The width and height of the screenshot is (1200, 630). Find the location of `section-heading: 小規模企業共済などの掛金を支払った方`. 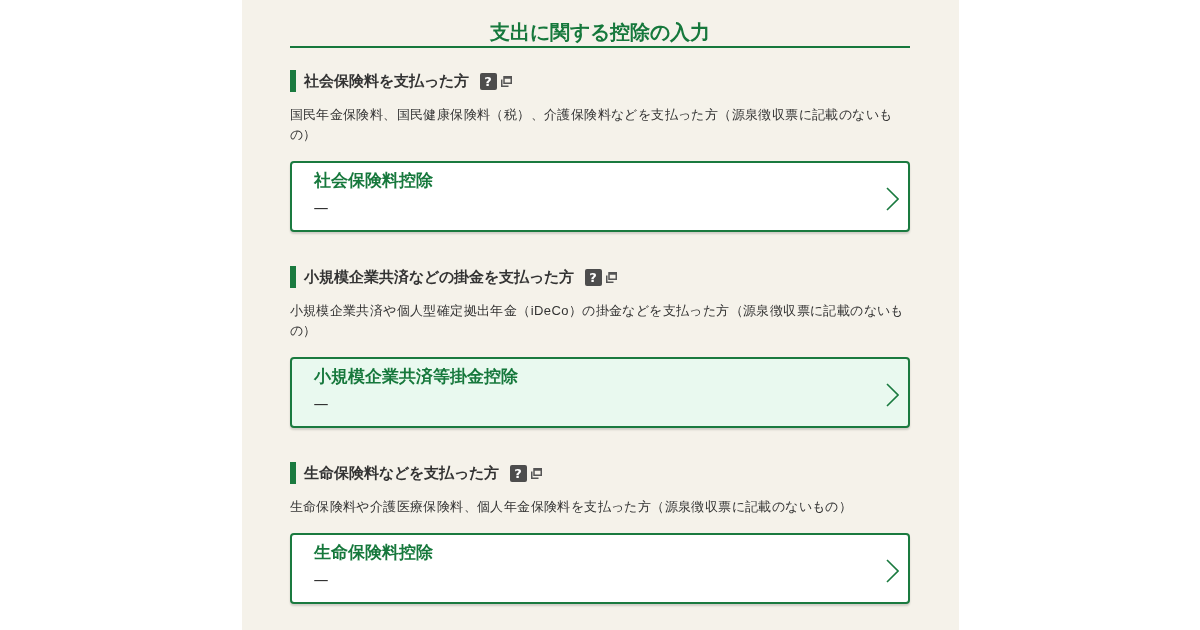

section-heading: 小規模企業共済などの掛金を支払った方 is located at coordinates (431, 277).